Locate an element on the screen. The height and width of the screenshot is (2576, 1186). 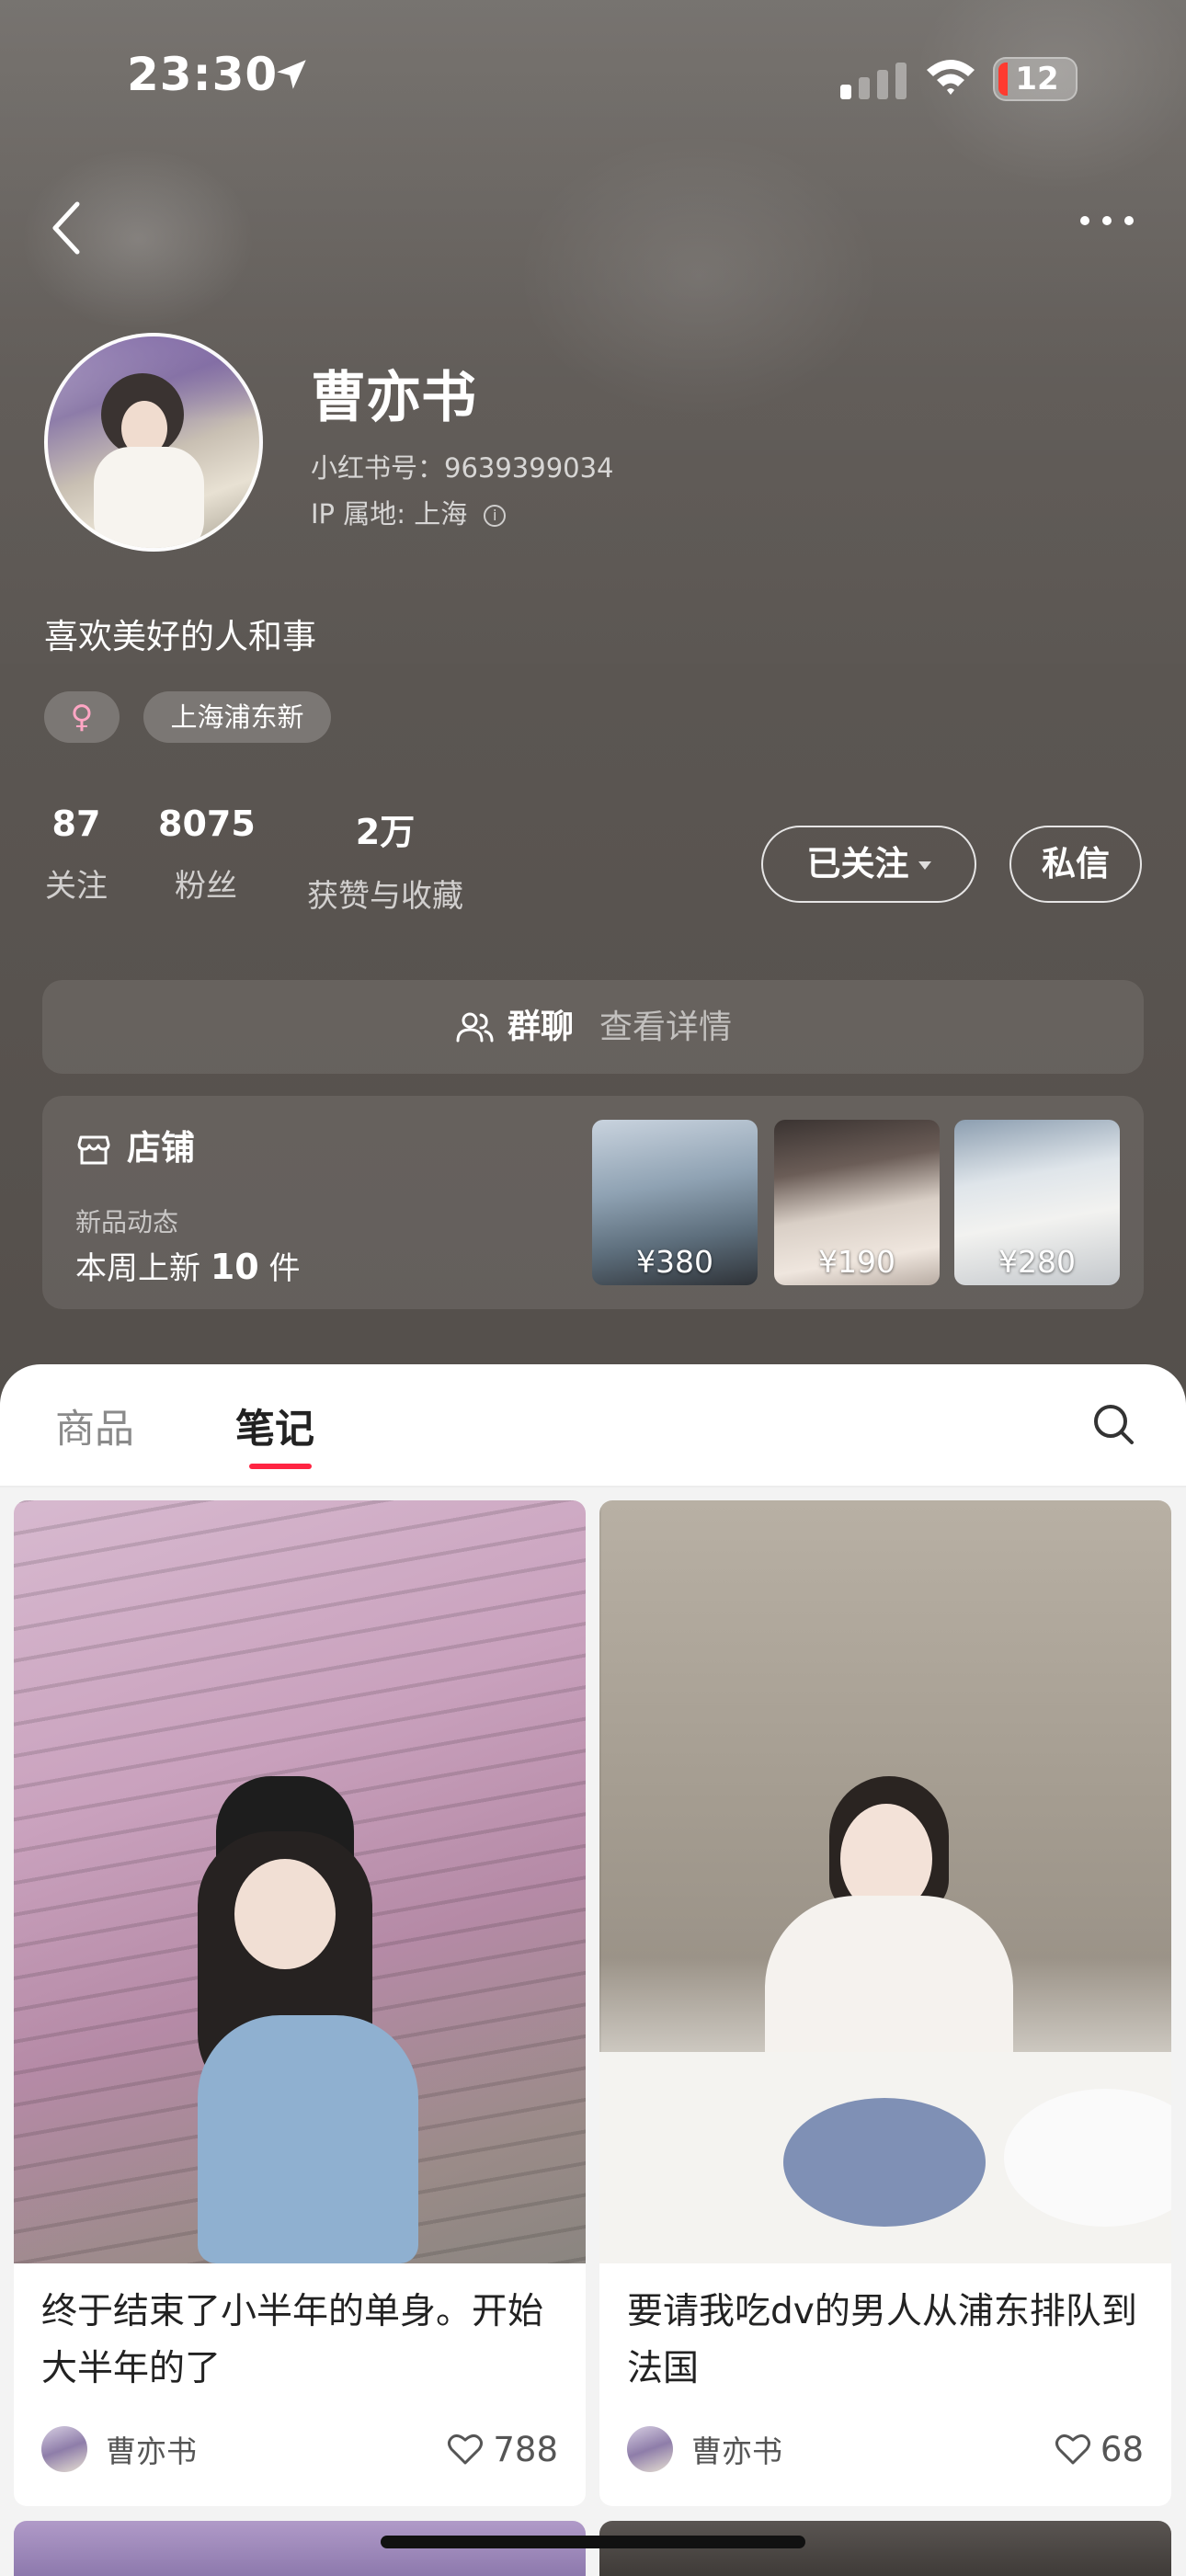
note-card-4-partial is located at coordinates (885, 2548).